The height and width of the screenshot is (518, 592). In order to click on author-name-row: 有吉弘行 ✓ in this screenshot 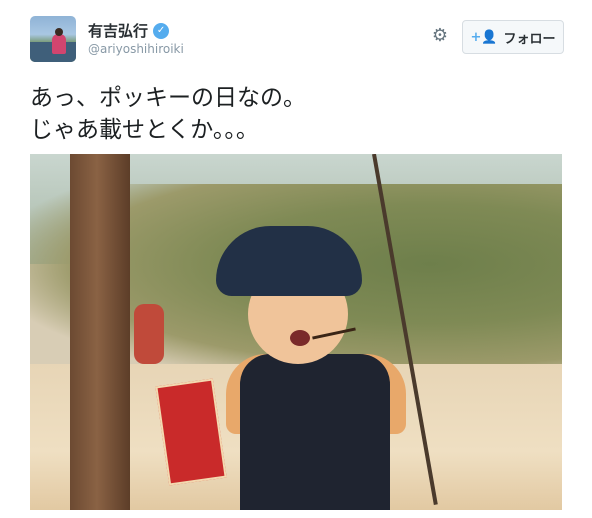, I will do `click(129, 30)`.